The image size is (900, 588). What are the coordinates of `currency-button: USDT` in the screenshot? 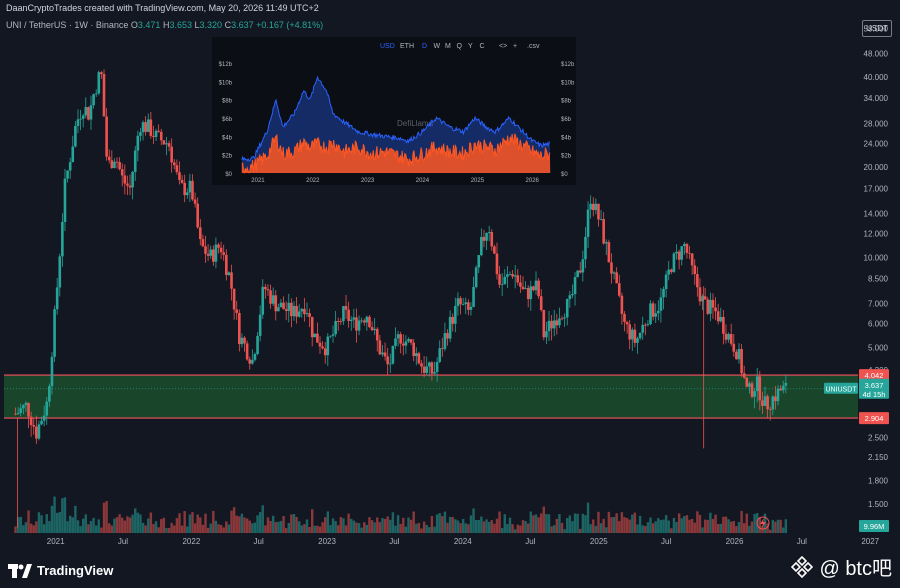 It's located at (877, 28).